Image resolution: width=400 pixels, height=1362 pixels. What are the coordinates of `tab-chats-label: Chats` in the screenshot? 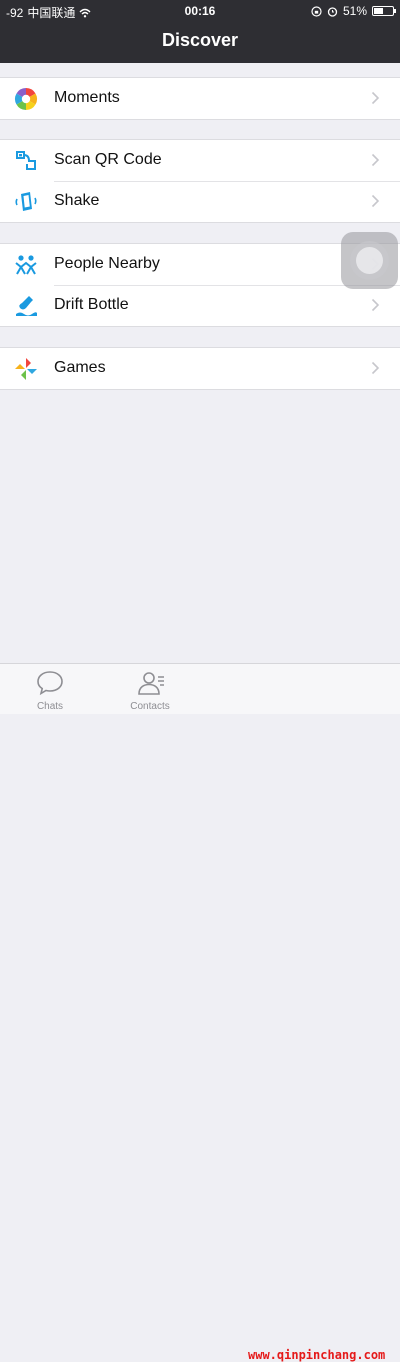 It's located at (50, 706).